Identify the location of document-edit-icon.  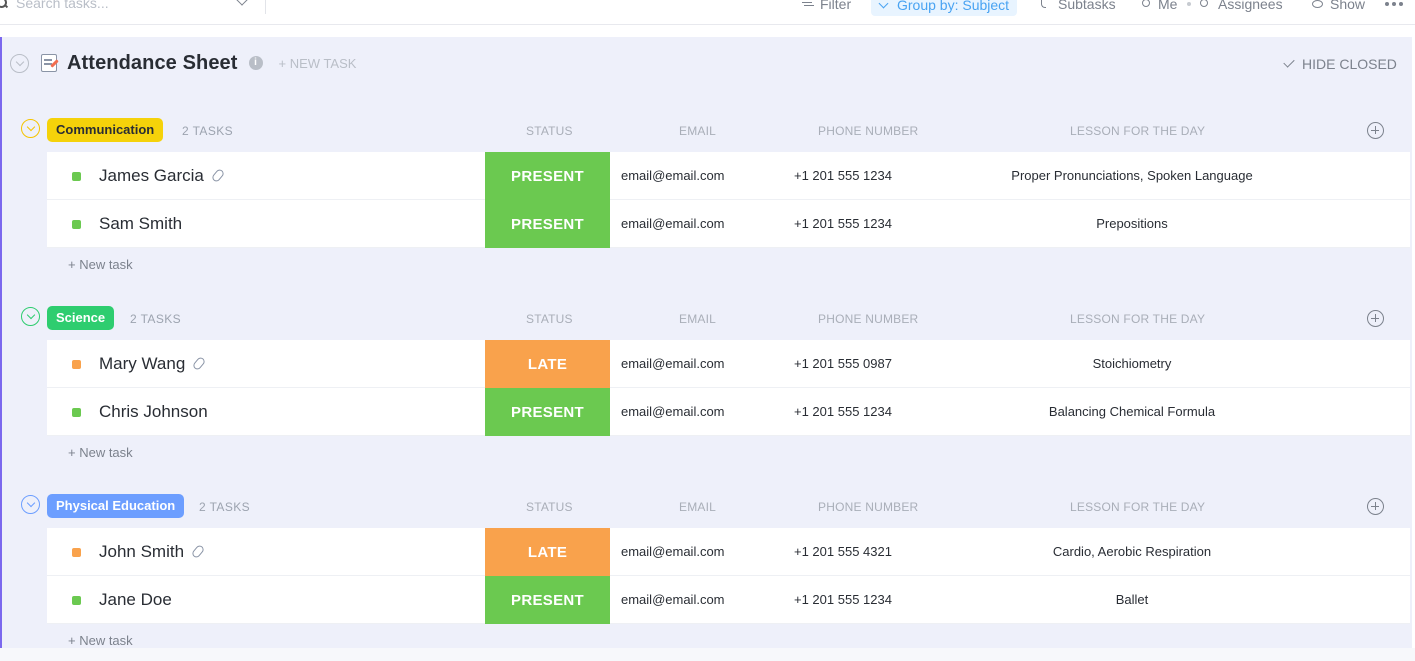
(49, 63).